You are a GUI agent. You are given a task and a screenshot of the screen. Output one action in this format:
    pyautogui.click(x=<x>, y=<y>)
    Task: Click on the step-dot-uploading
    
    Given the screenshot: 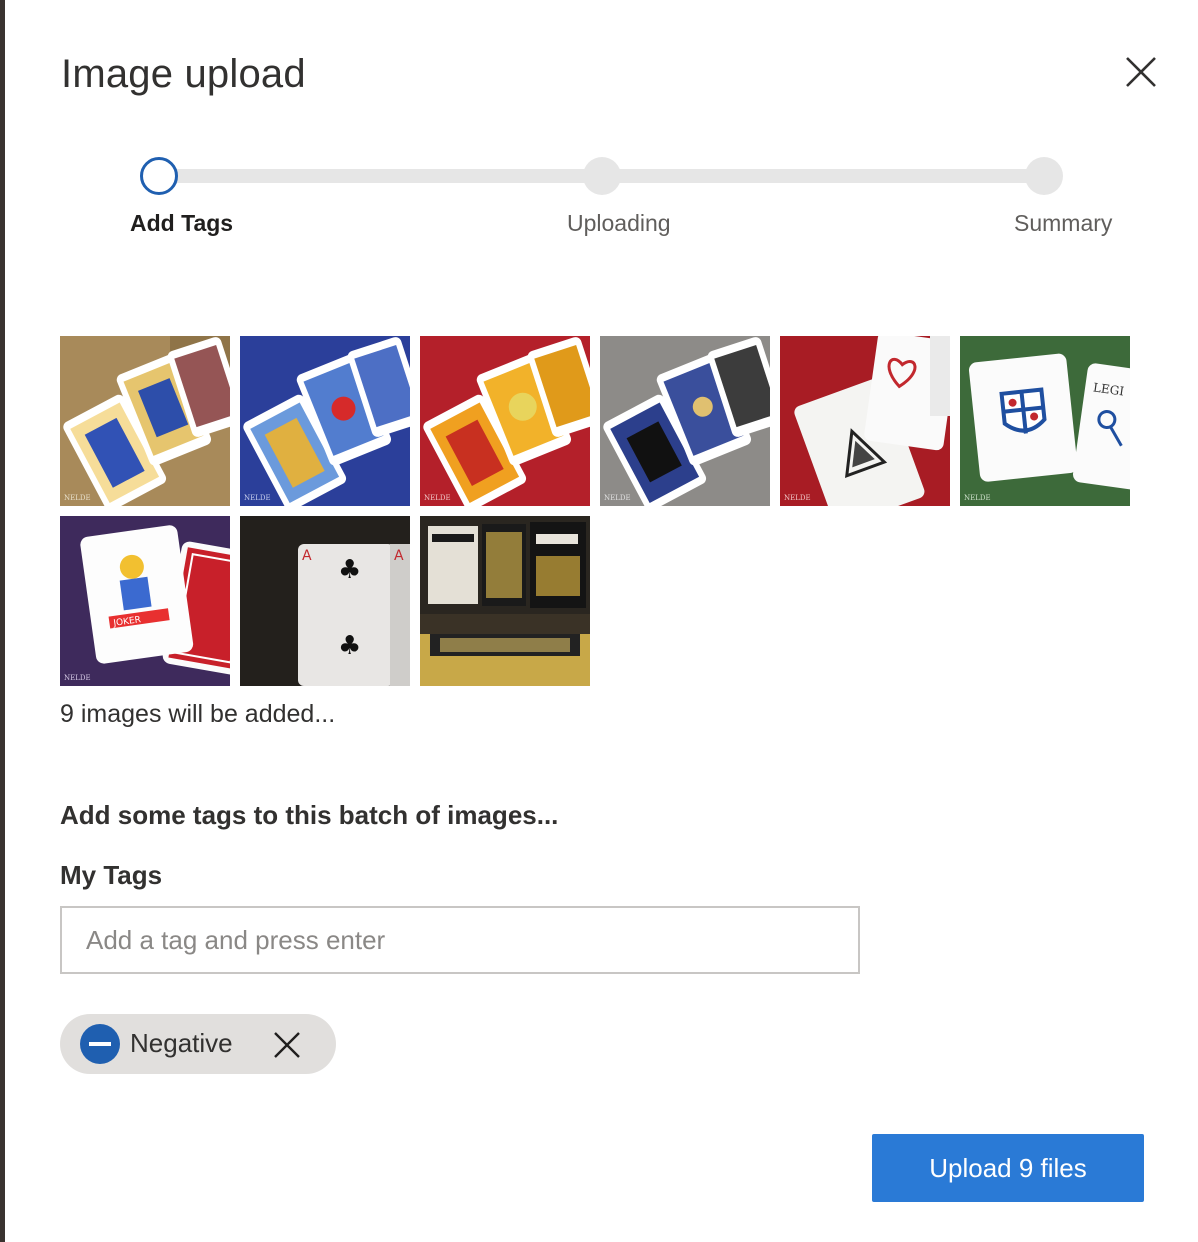 What is the action you would take?
    pyautogui.click(x=602, y=176)
    